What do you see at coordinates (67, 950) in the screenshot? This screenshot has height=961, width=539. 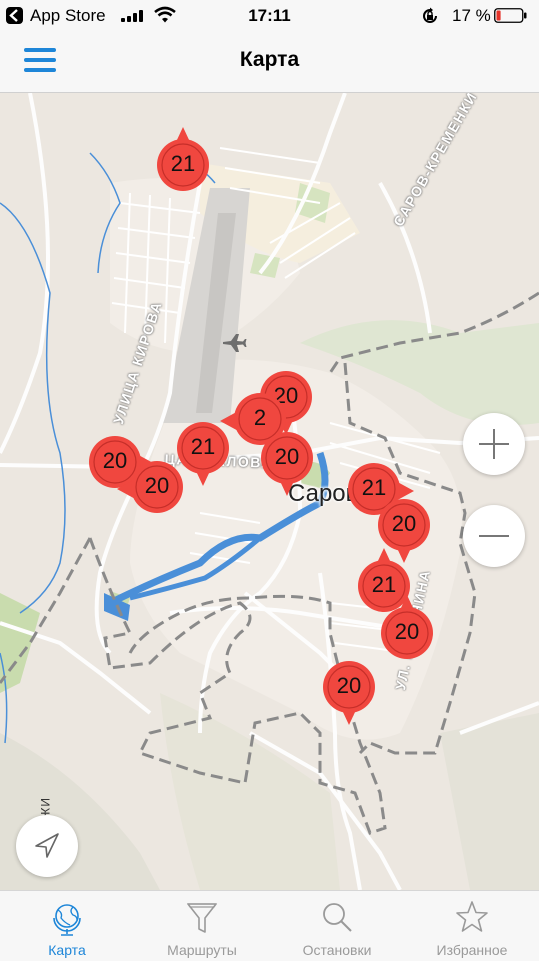 I see `tab-map-label: Карта` at bounding box center [67, 950].